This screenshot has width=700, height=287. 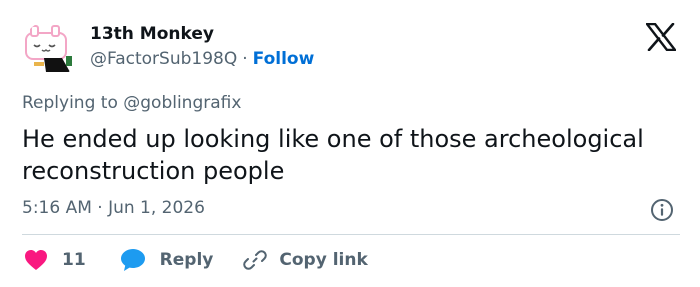 What do you see at coordinates (48, 48) in the screenshot?
I see `cartoon-character-avatar-icon` at bounding box center [48, 48].